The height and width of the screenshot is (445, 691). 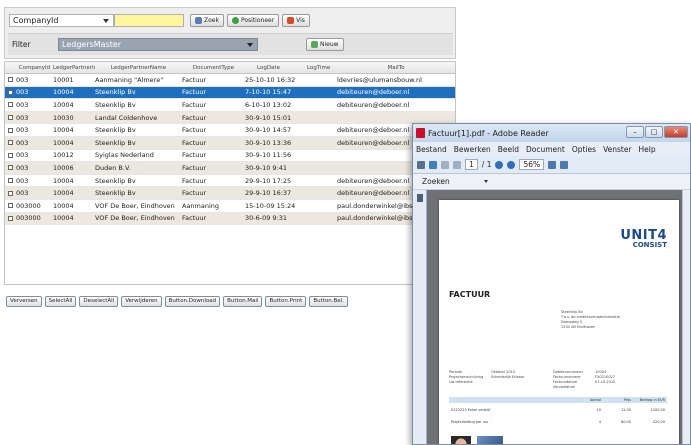 What do you see at coordinates (551, 133) in the screenshot?
I see `reader-titlebar: Factuur[1].pdf - Adobe Reader – □ ✕` at bounding box center [551, 133].